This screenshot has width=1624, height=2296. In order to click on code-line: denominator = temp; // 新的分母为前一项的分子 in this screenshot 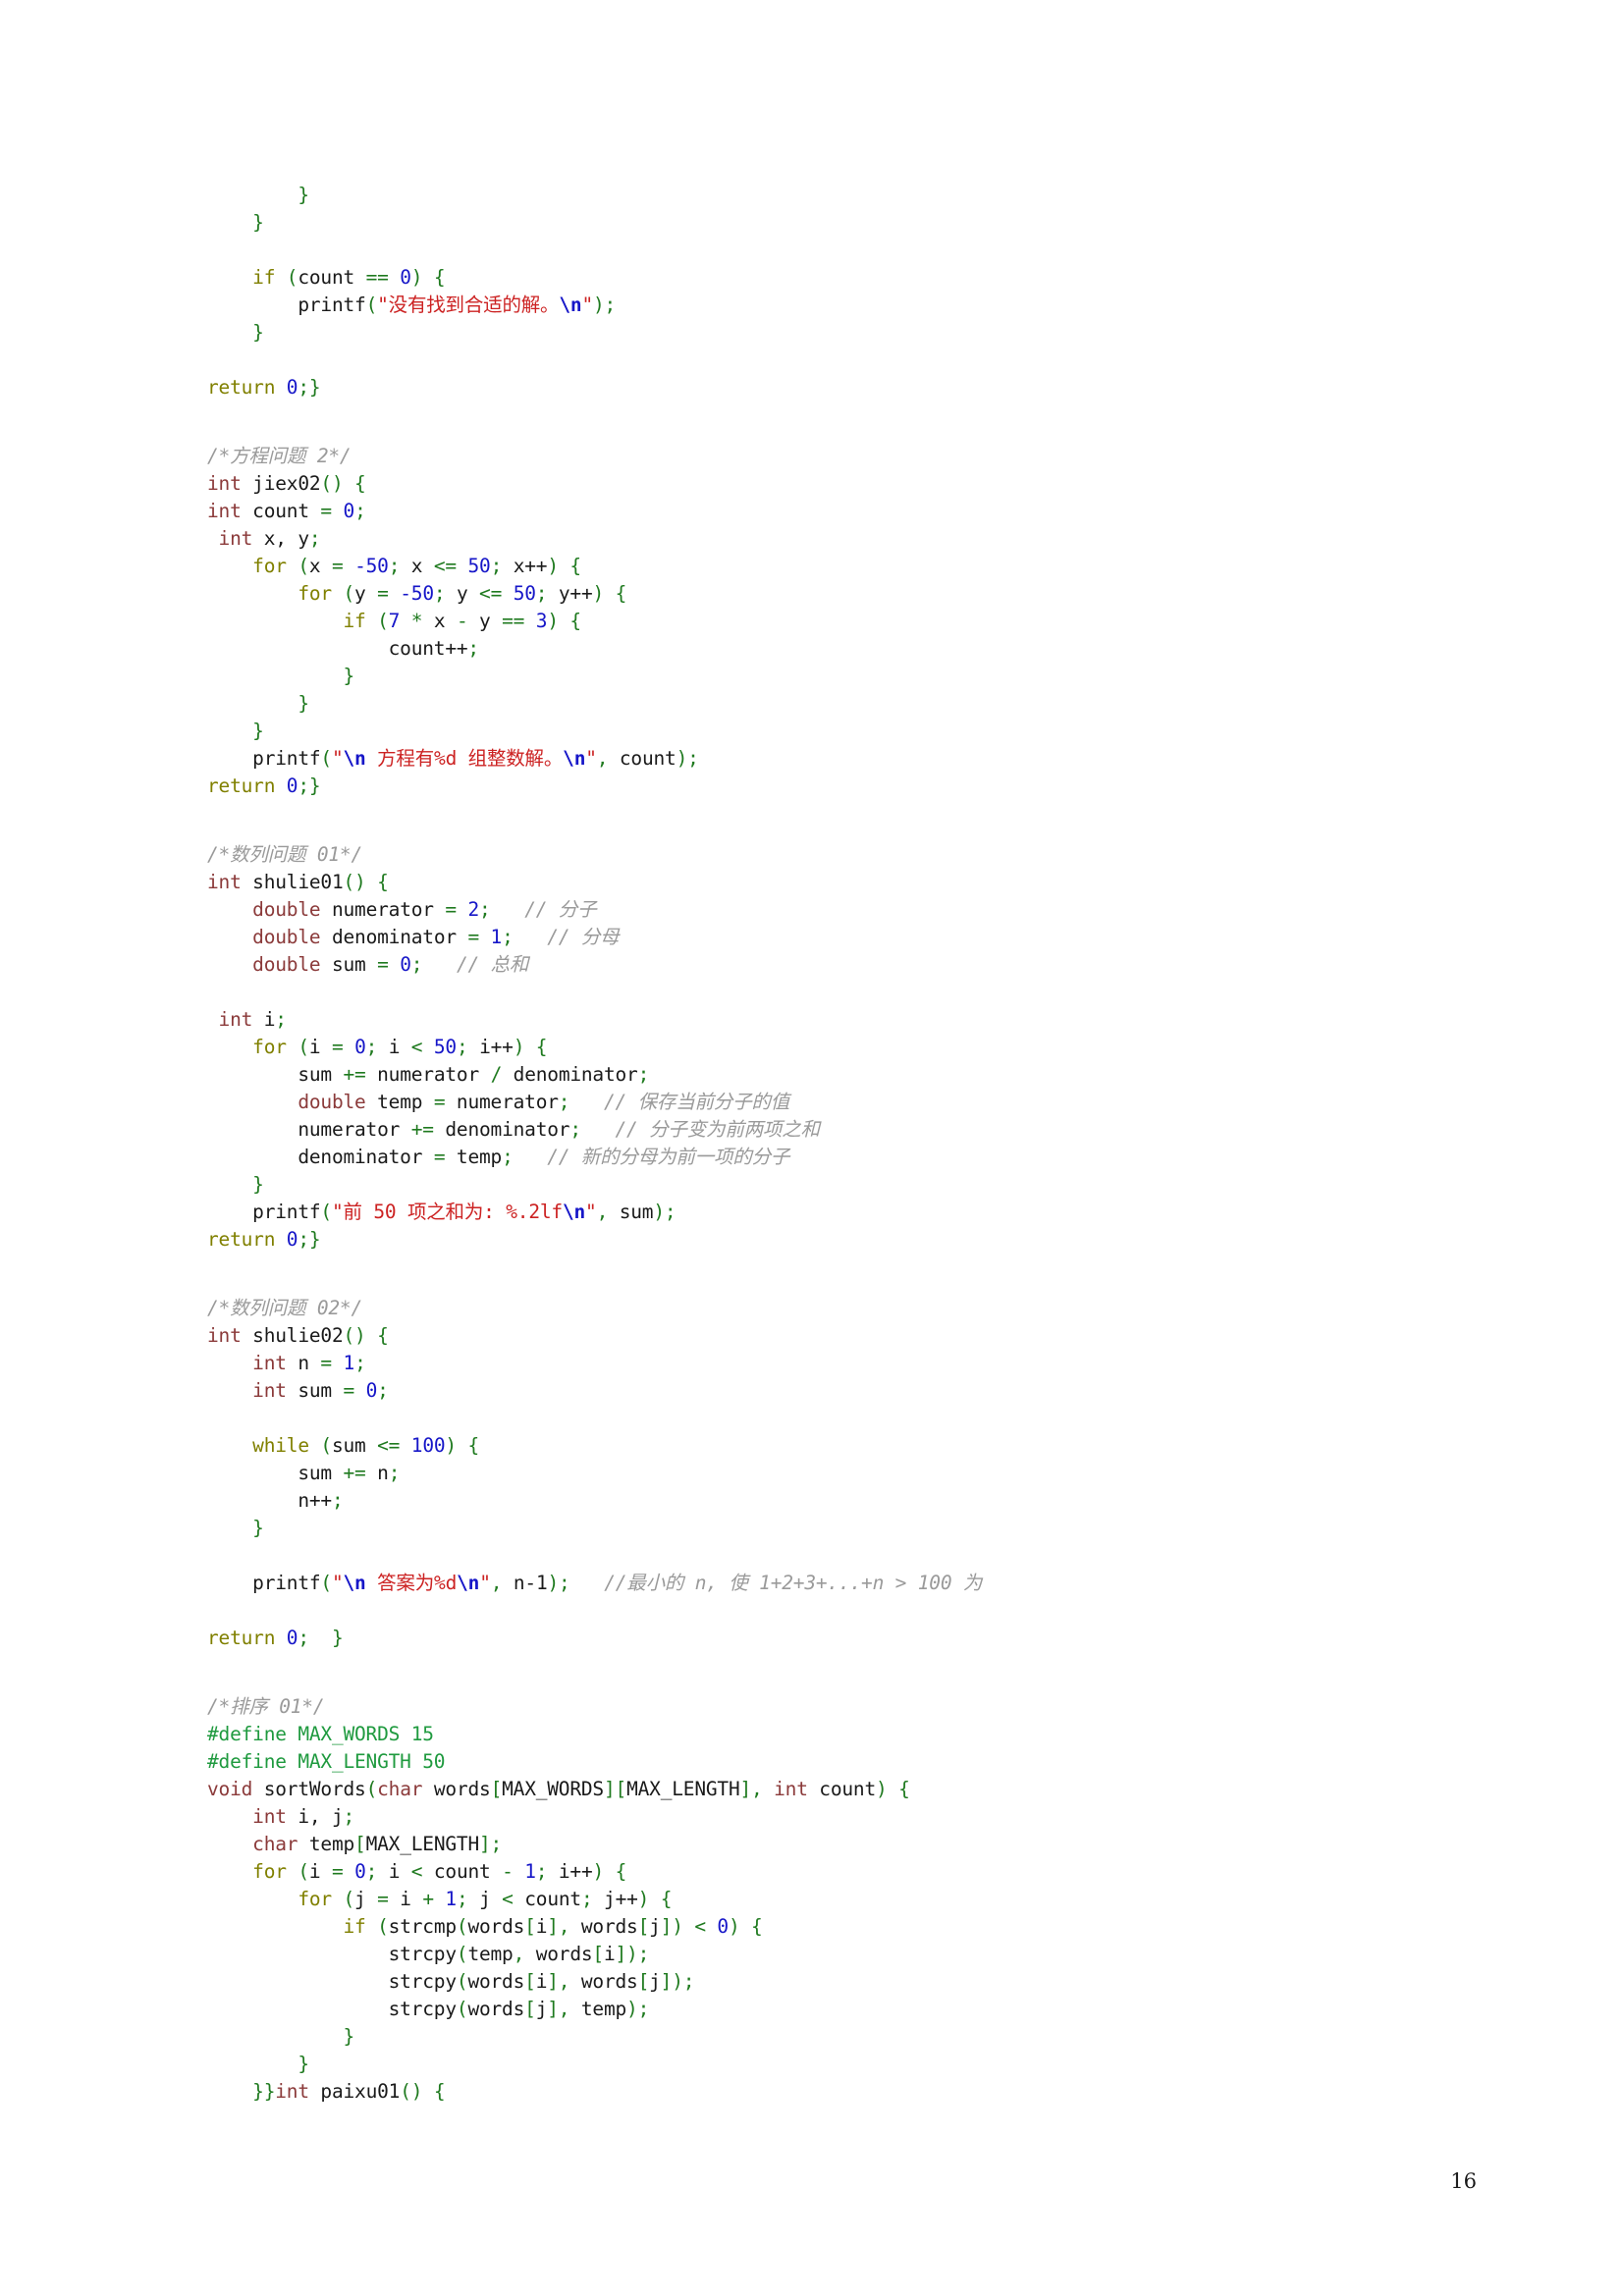, I will do `click(498, 1157)`.